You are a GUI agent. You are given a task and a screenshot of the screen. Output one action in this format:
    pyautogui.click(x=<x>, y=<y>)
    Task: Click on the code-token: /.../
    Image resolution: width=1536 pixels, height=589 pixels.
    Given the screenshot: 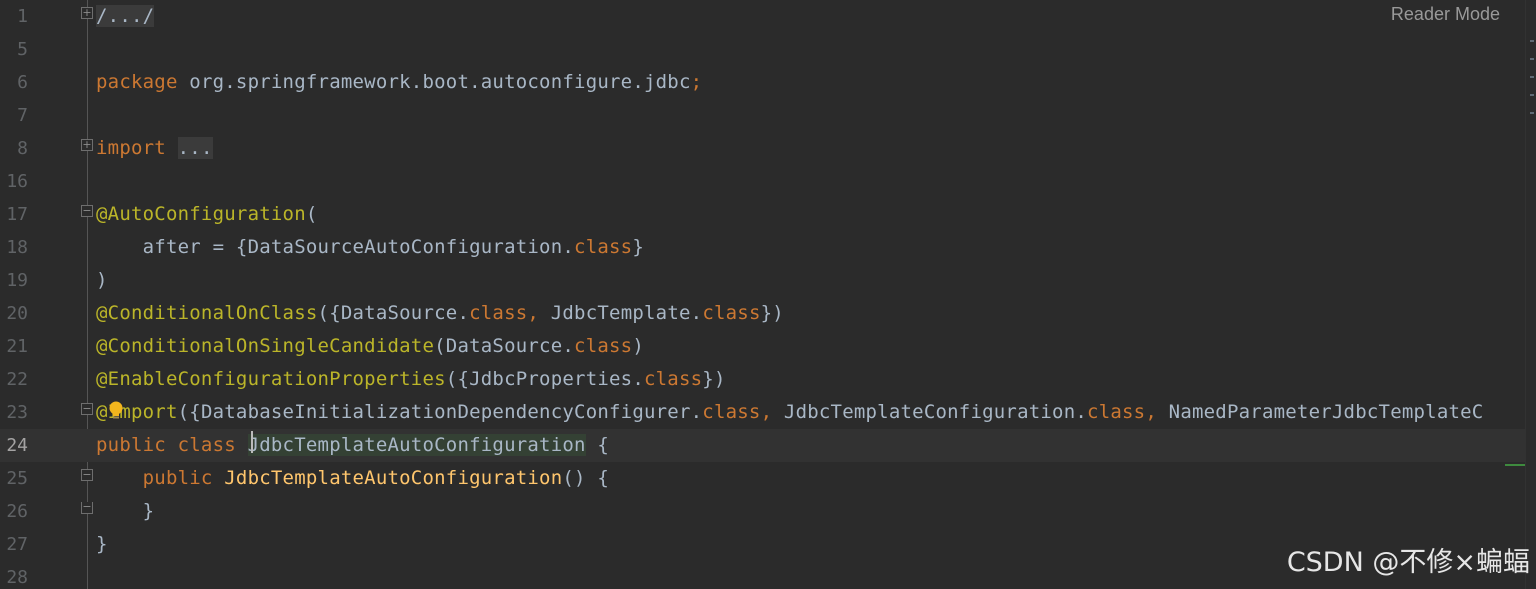 What is the action you would take?
    pyautogui.click(x=125, y=16)
    